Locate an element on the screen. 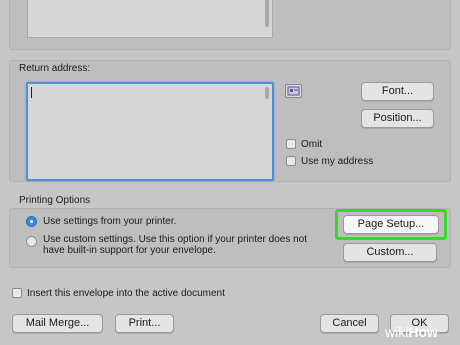  insert-envelope-checkbox is located at coordinates (17, 293).